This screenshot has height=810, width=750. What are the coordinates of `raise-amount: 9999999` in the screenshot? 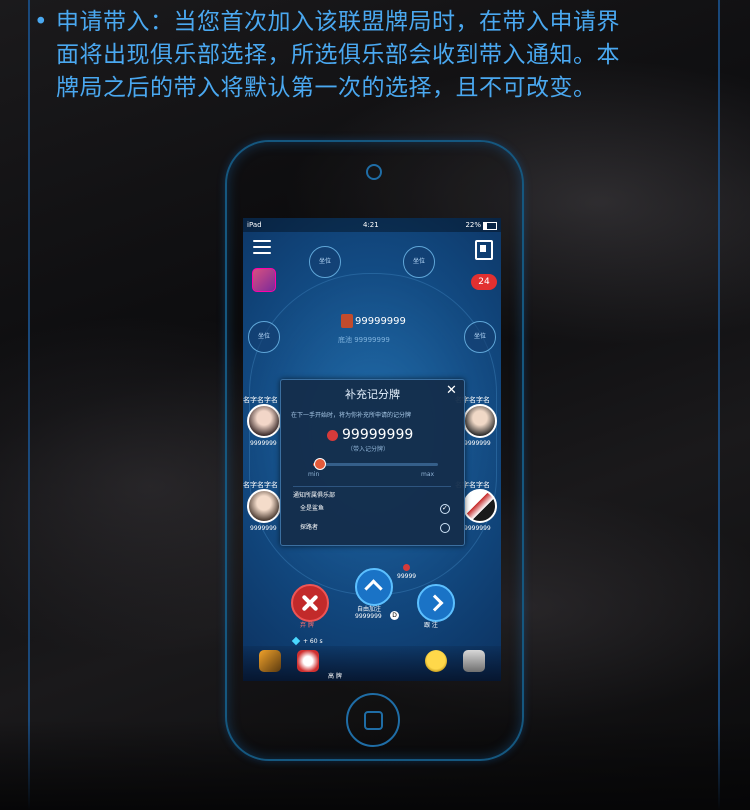 It's located at (368, 616).